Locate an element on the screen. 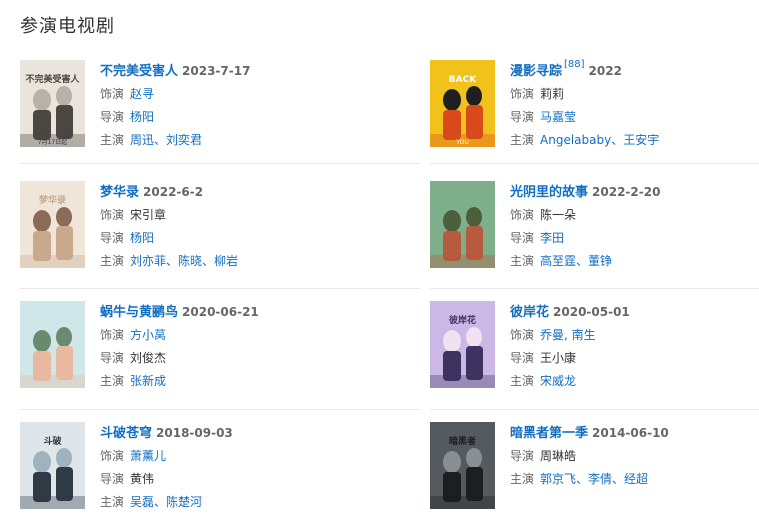 Image resolution: width=759 pixels, height=526 pixels. drama-poster: 暗黑者 is located at coordinates (462, 465).